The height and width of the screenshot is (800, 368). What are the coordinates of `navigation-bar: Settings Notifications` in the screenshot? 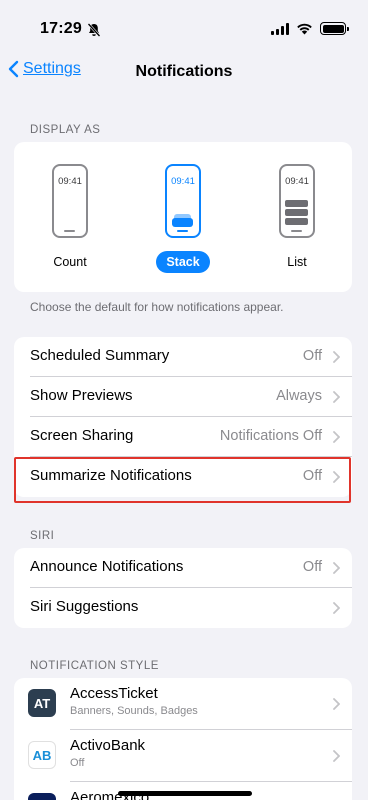 It's located at (184, 73).